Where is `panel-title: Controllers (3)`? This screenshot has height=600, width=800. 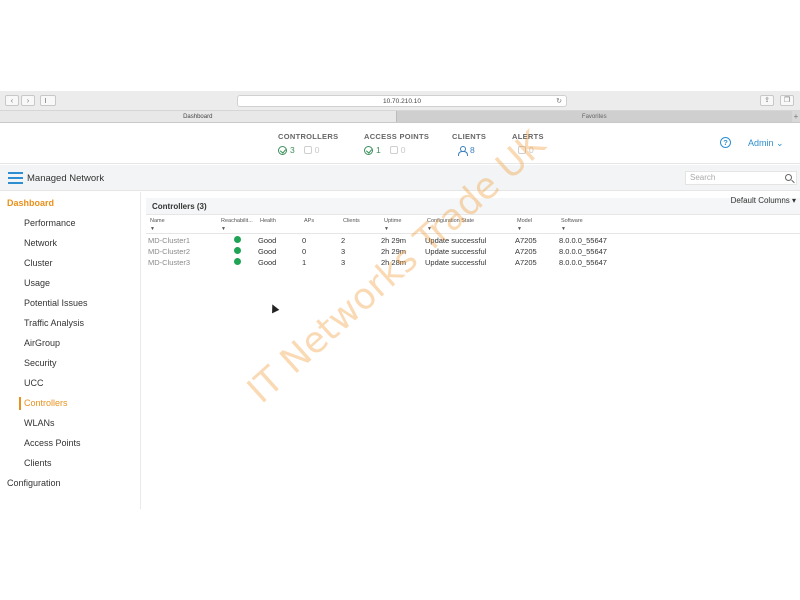 panel-title: Controllers (3) is located at coordinates (179, 206).